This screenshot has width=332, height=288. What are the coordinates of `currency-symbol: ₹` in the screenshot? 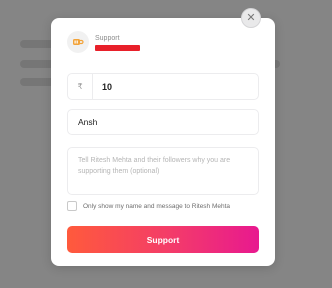 It's located at (80, 86).